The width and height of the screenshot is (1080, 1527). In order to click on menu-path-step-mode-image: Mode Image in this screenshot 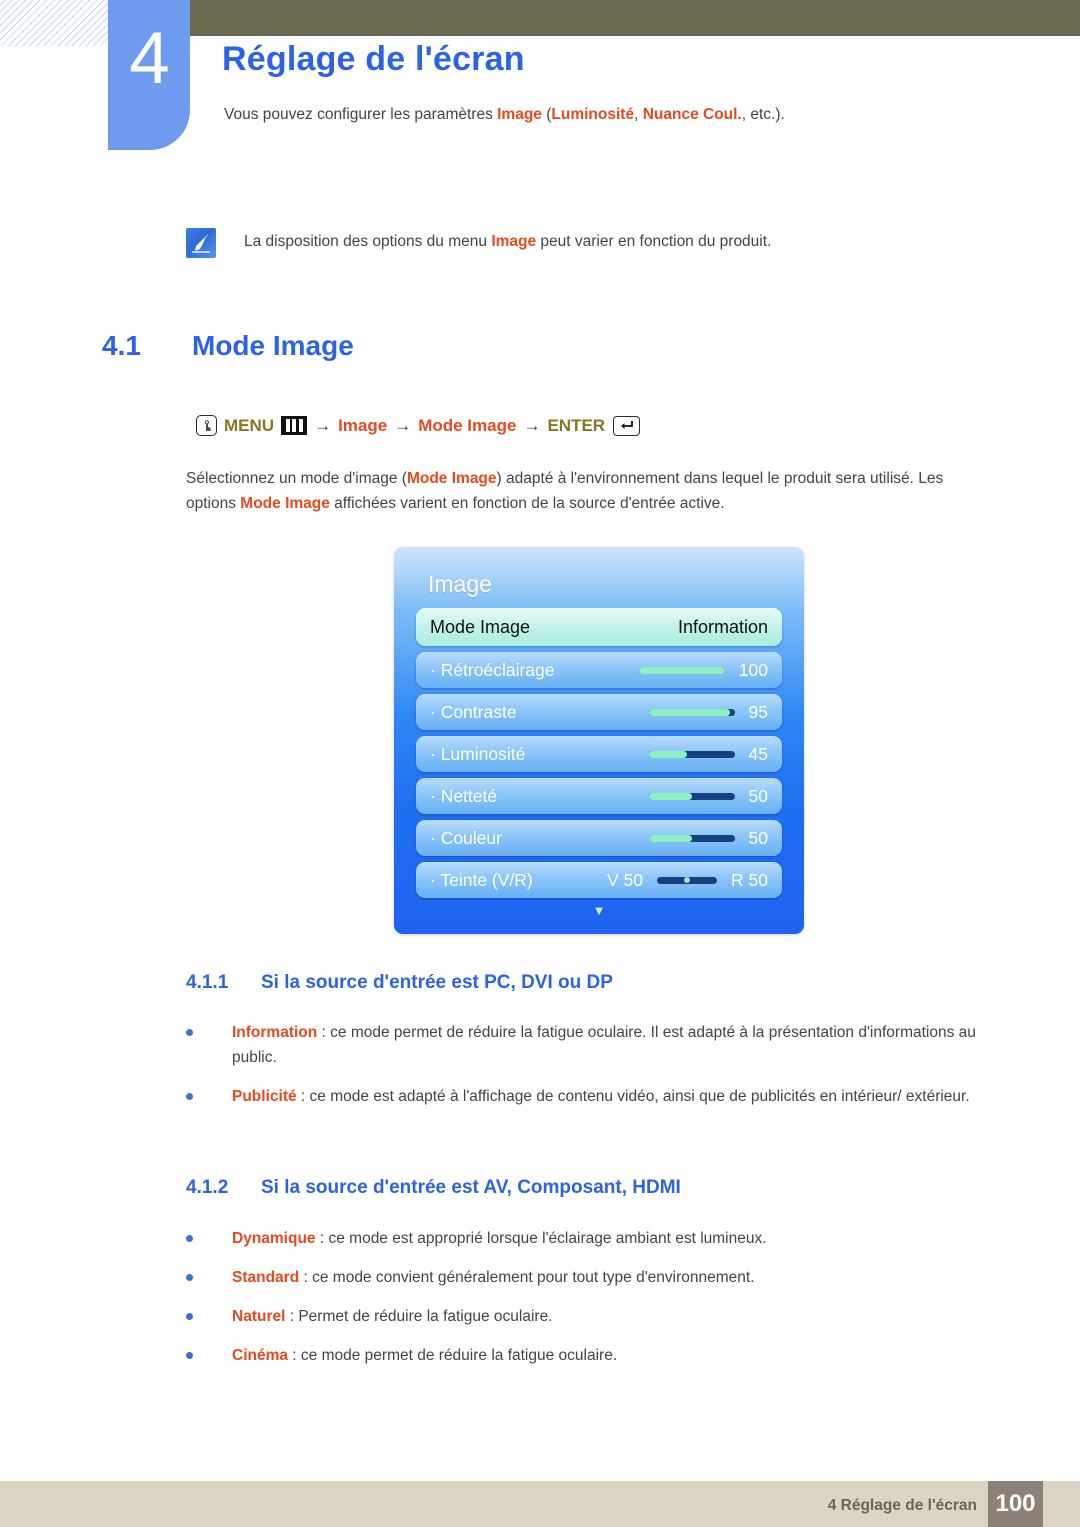, I will do `click(467, 425)`.